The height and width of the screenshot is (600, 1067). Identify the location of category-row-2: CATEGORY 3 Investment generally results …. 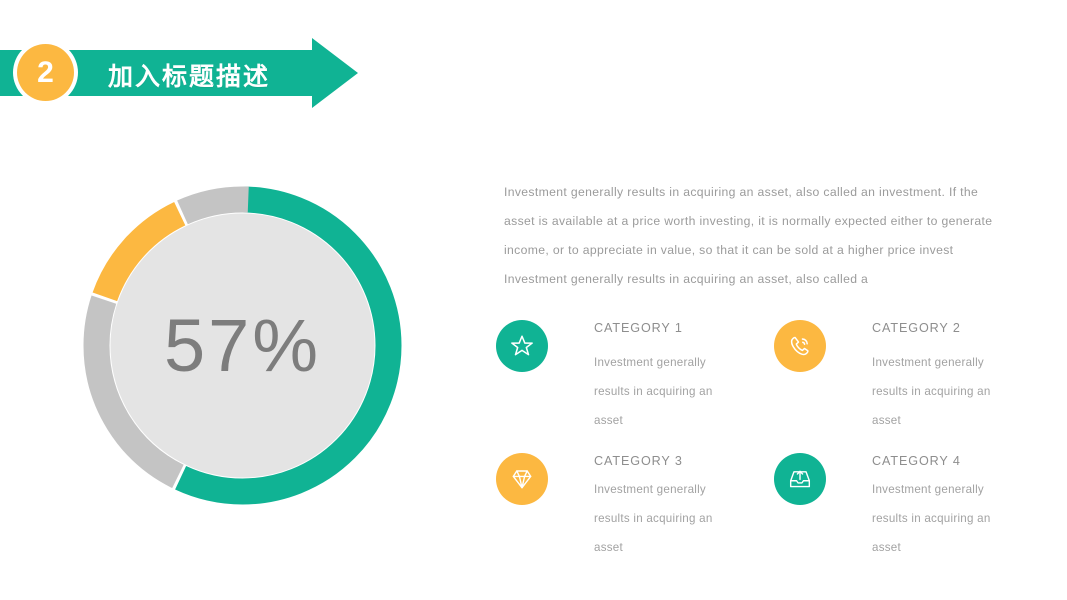
(776, 506).